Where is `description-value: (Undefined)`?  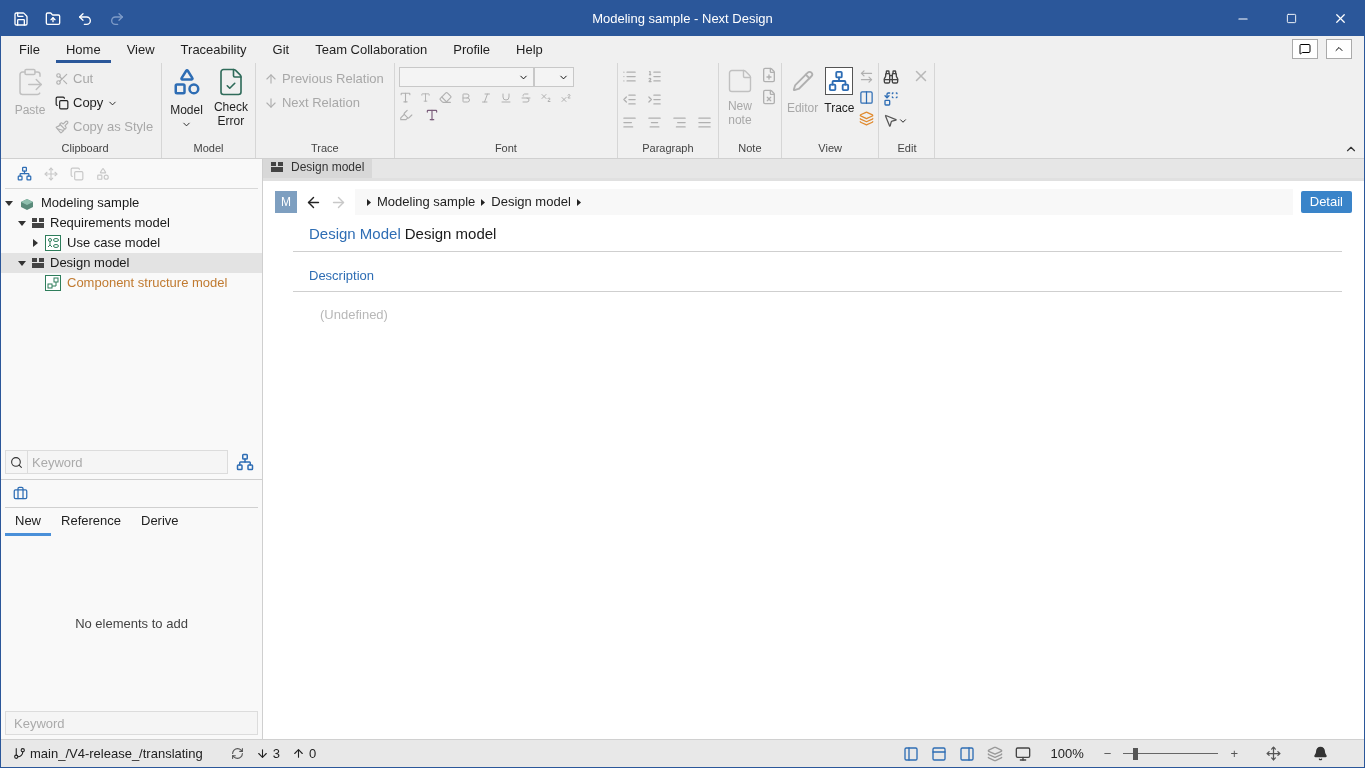 description-value: (Undefined) is located at coordinates (354, 314).